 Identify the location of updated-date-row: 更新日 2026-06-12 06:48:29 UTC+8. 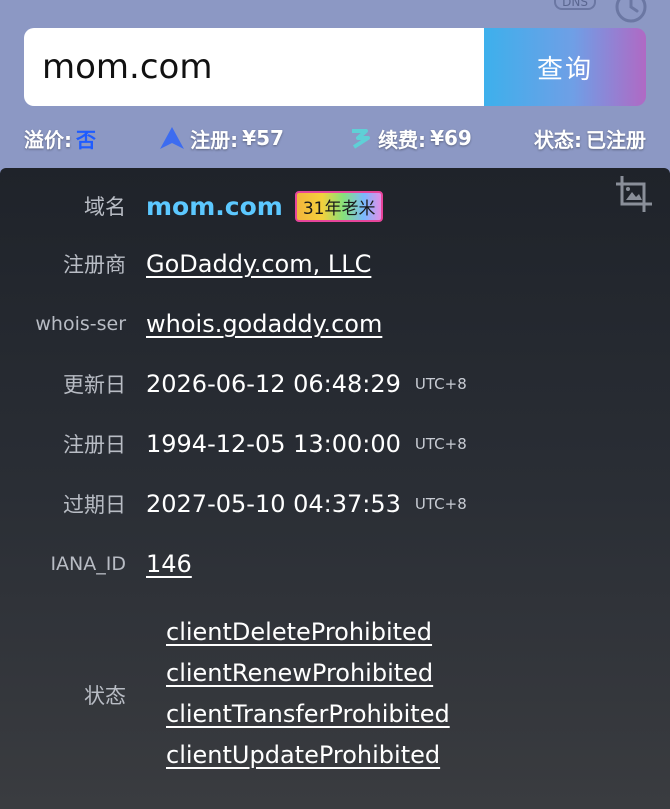
(335, 384).